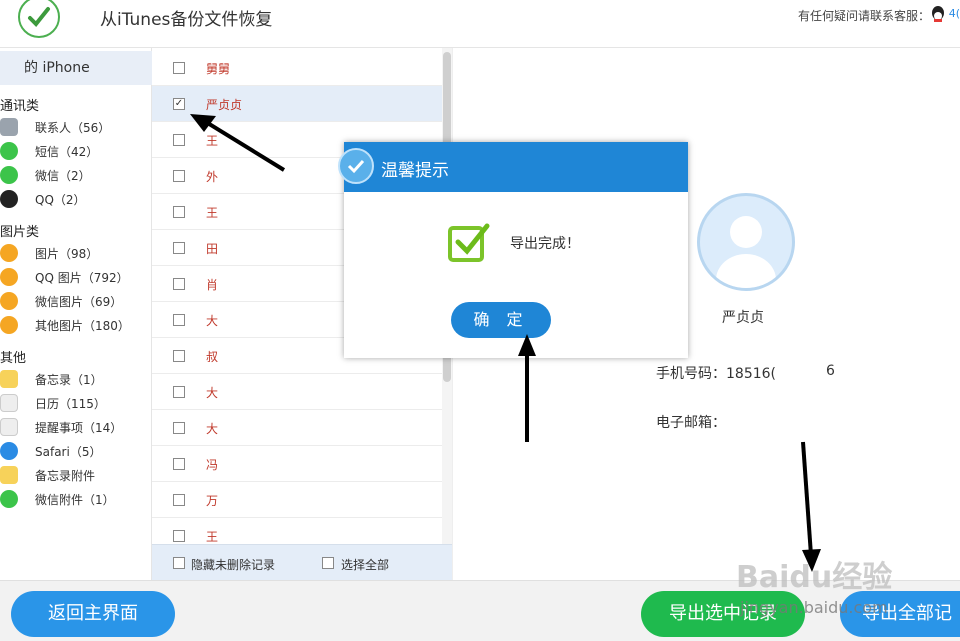 This screenshot has width=960, height=641. Describe the element at coordinates (179, 104) in the screenshot. I see `row-checkbox: ✓` at that location.